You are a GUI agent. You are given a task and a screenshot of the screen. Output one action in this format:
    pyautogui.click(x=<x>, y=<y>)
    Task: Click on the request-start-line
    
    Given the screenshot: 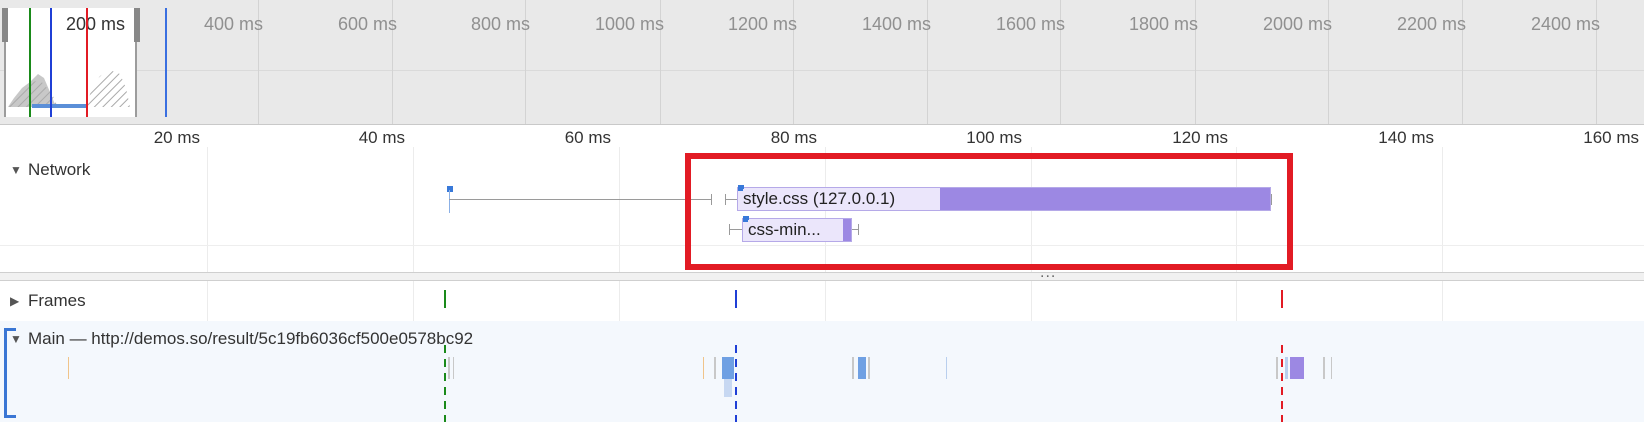 What is the action you would take?
    pyautogui.click(x=449, y=201)
    